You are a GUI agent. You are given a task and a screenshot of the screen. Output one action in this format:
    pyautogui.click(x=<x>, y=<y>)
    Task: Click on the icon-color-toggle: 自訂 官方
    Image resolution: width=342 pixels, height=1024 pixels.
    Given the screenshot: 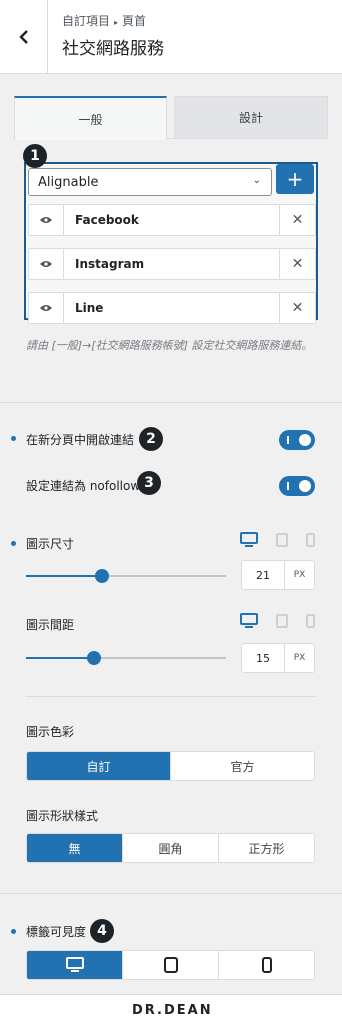 What is the action you would take?
    pyautogui.click(x=170, y=766)
    